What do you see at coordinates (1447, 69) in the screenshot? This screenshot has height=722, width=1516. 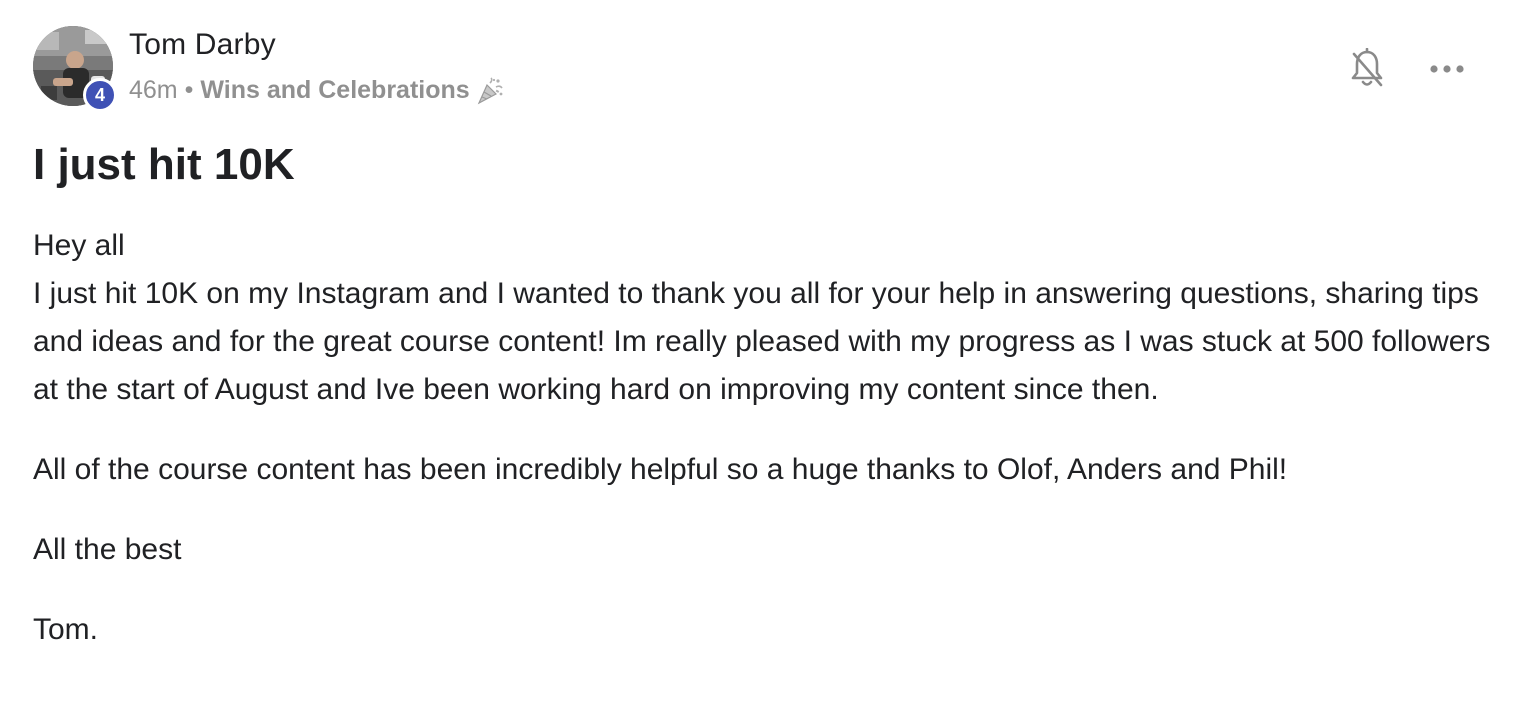 I see `more-horizontal-icon` at bounding box center [1447, 69].